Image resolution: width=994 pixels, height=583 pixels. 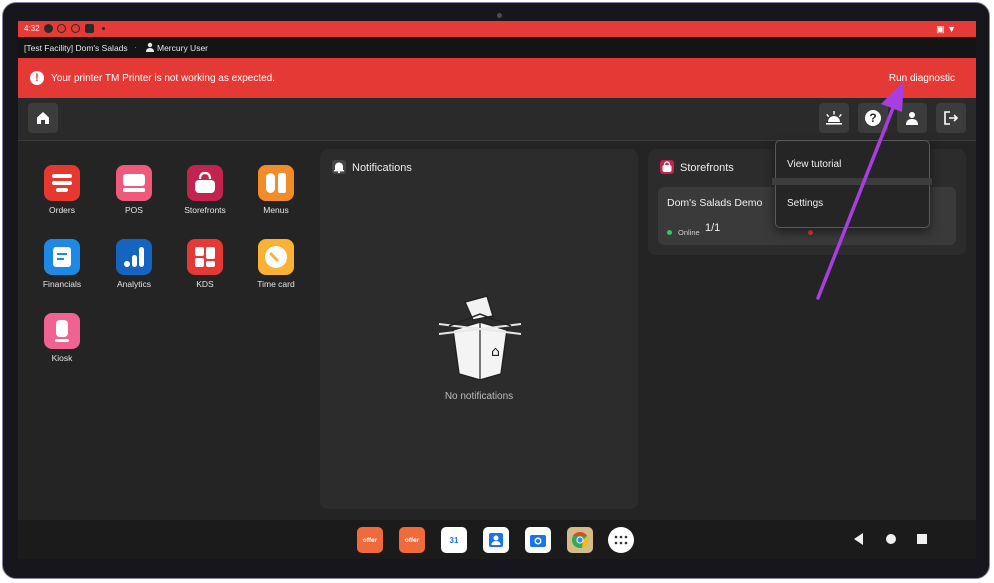 I want to click on status-bar: 4:32 ▣ ▼, so click(x=497, y=29).